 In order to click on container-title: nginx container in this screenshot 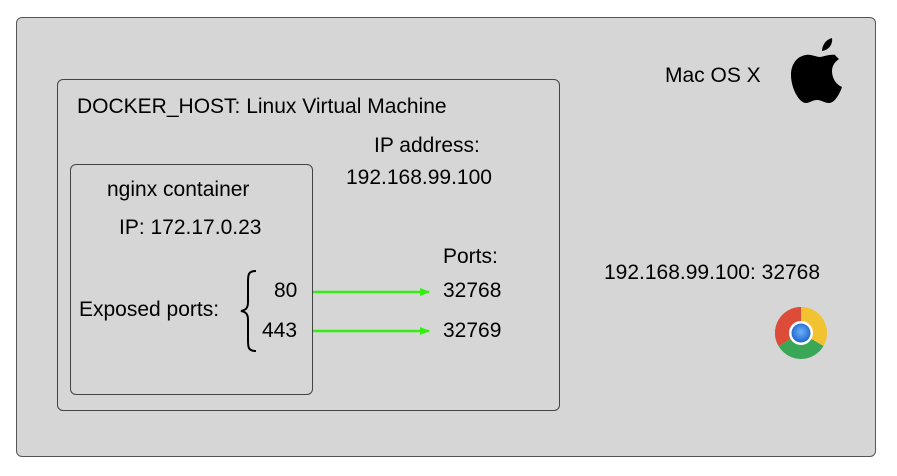, I will do `click(178, 189)`.